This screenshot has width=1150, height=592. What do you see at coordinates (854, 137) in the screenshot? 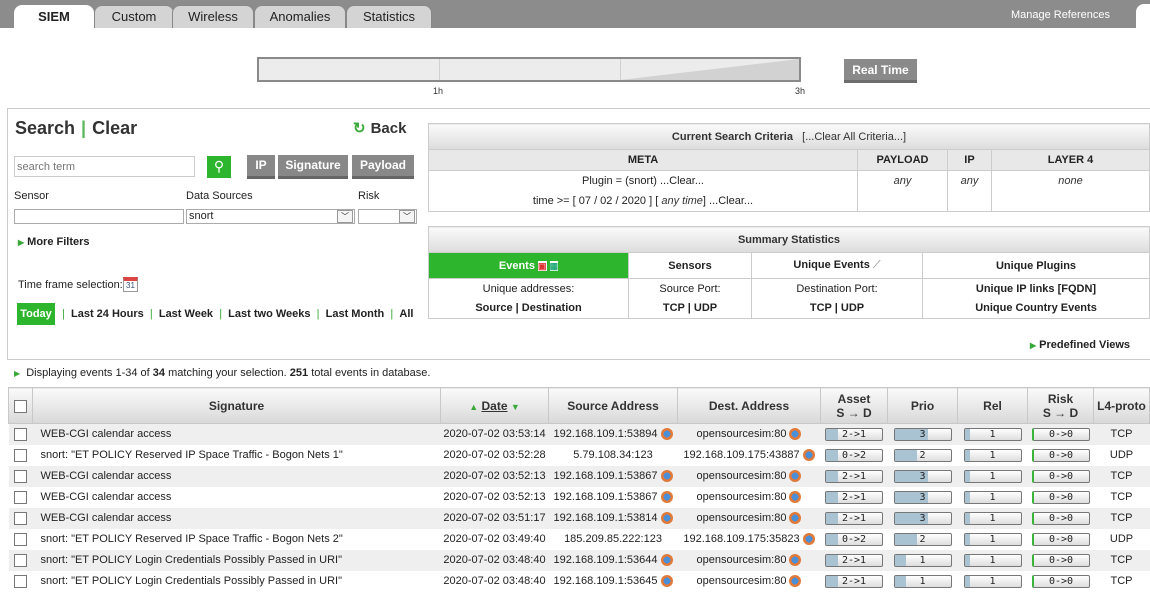
I see `clear-all-criteria-link: [...Clear All Criteria...]` at bounding box center [854, 137].